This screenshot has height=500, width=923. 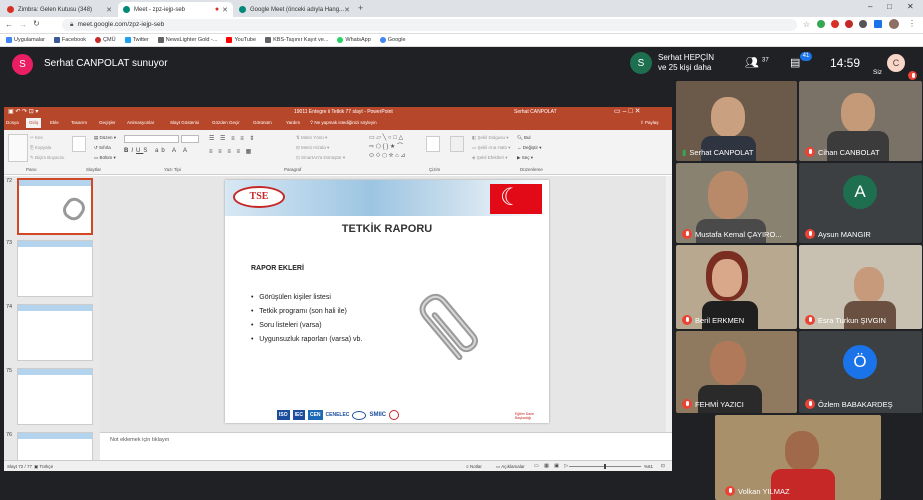 What do you see at coordinates (860, 372) in the screenshot?
I see `participant-tile: Ö Özlem BABAKARDEŞ` at bounding box center [860, 372].